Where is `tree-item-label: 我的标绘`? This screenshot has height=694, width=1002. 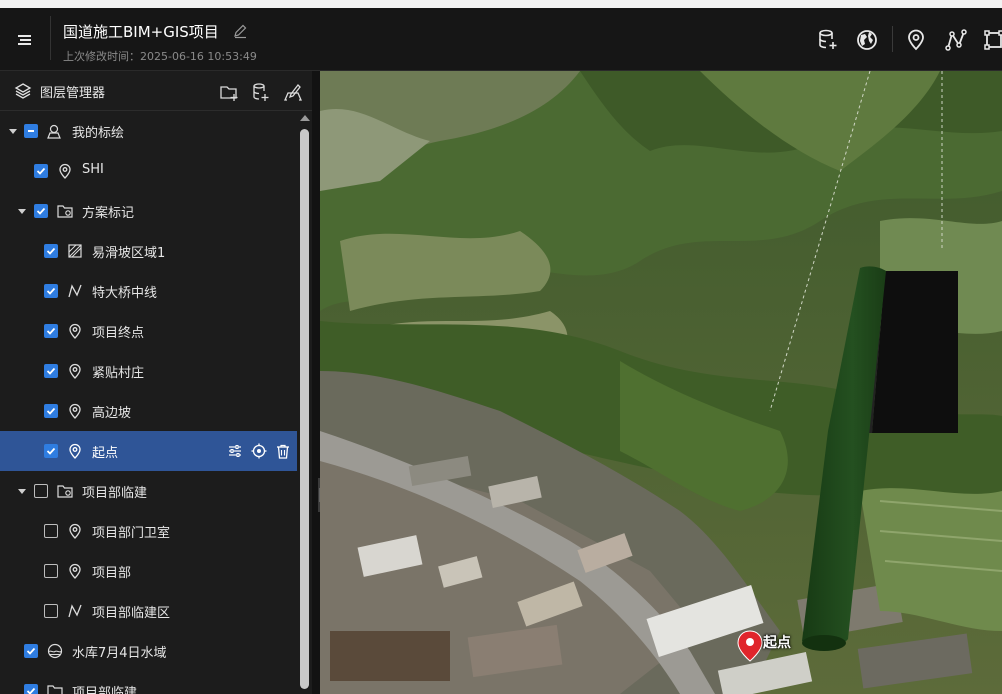
tree-item-label: 我的标绘 is located at coordinates (98, 133).